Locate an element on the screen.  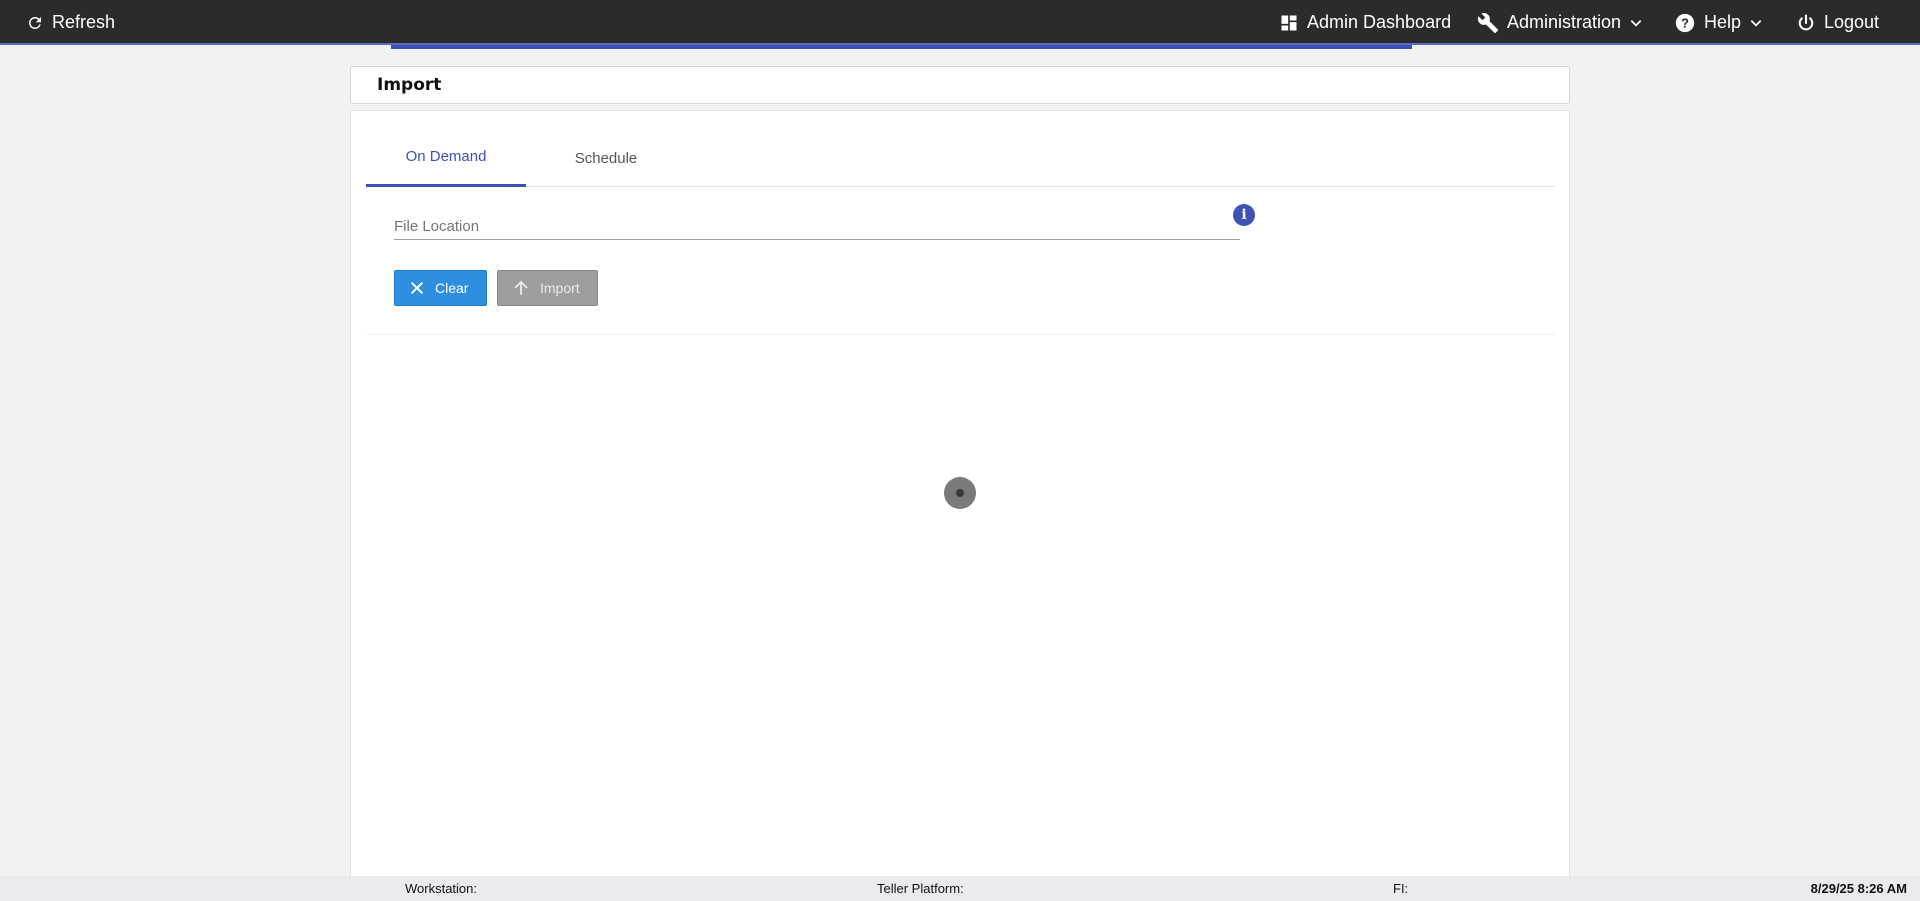
refresh-button: Refresh is located at coordinates (70, 22).